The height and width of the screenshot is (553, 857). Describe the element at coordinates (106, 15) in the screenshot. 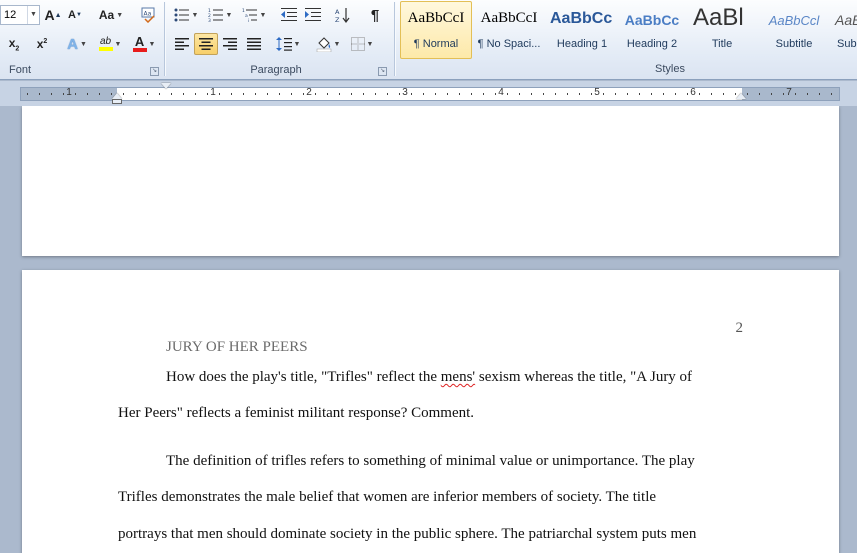

I see `change-case-icon: Aa` at that location.